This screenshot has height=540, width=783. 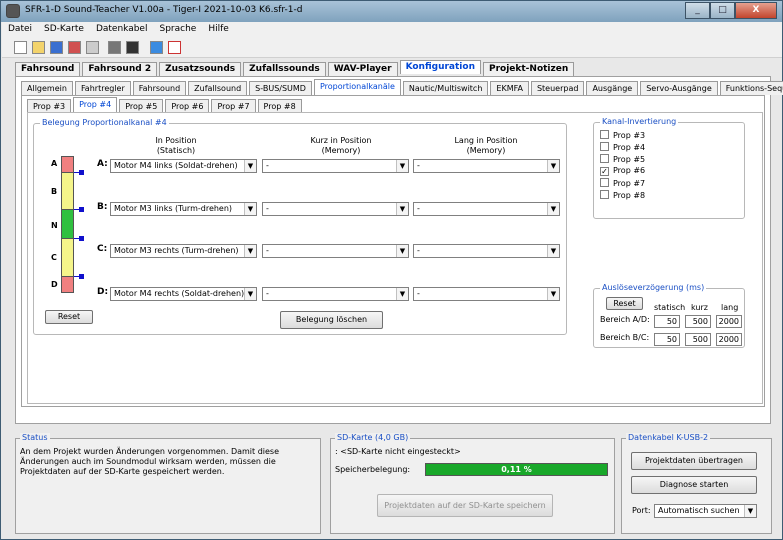 I want to click on checkbox-prop-8: Prop #8, so click(x=622, y=195).